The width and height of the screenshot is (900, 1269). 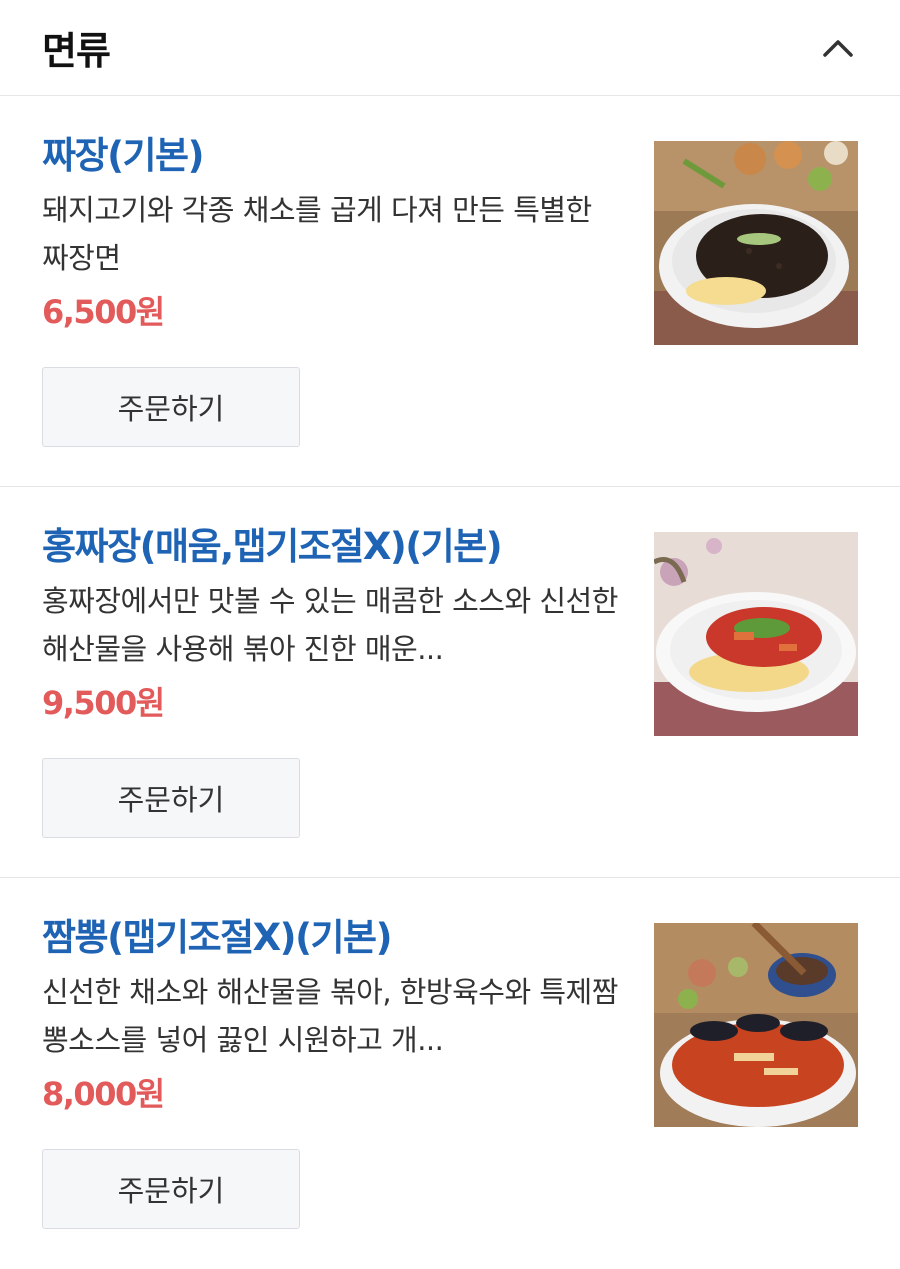 I want to click on collapse-toggle-button, so click(x=838, y=48).